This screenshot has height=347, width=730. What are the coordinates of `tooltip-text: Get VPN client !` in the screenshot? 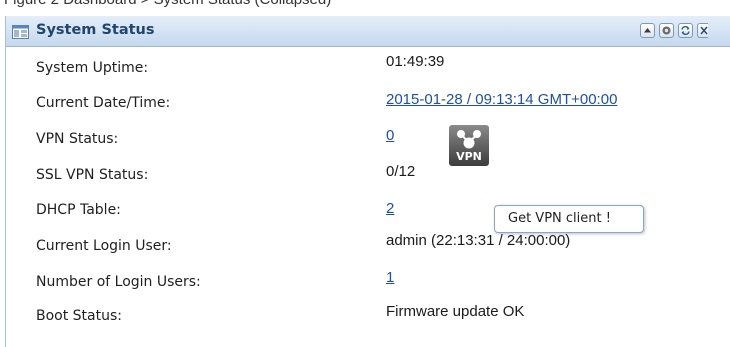 It's located at (559, 218).